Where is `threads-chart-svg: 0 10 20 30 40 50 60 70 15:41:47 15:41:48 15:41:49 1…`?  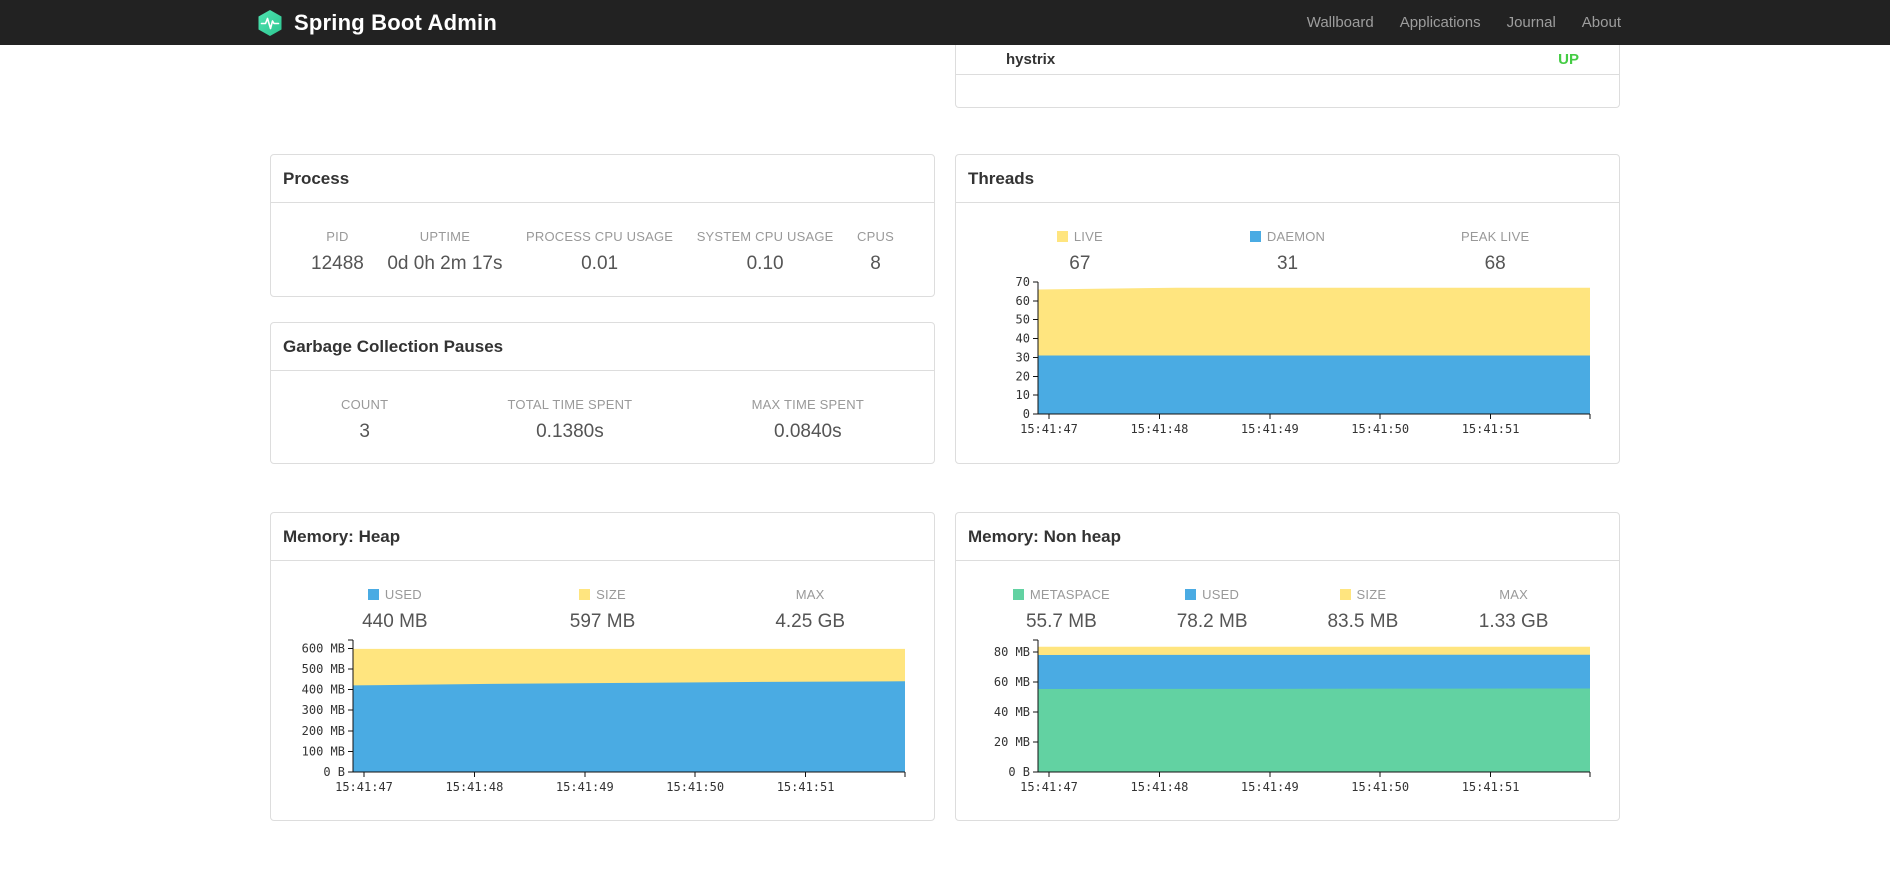
threads-chart-svg: 0 10 20 30 40 50 60 70 15:41:47 15:41:48 15:41:49 1… is located at coordinates (1303, 355).